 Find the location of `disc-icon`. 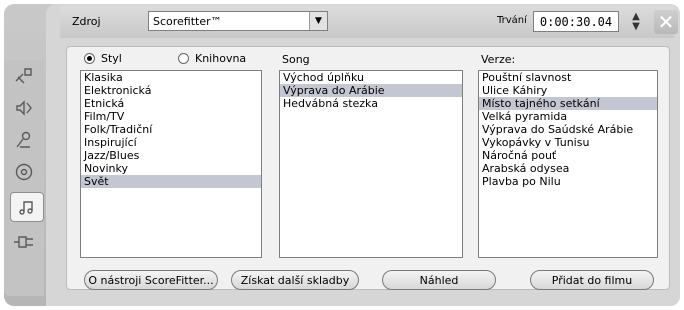

disc-icon is located at coordinates (24, 172).